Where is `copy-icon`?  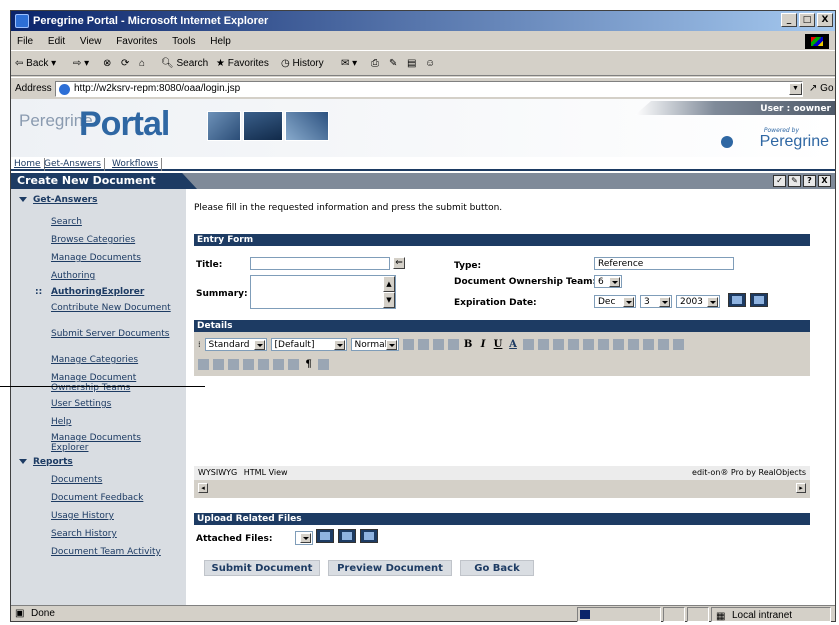
copy-icon is located at coordinates (423, 344).